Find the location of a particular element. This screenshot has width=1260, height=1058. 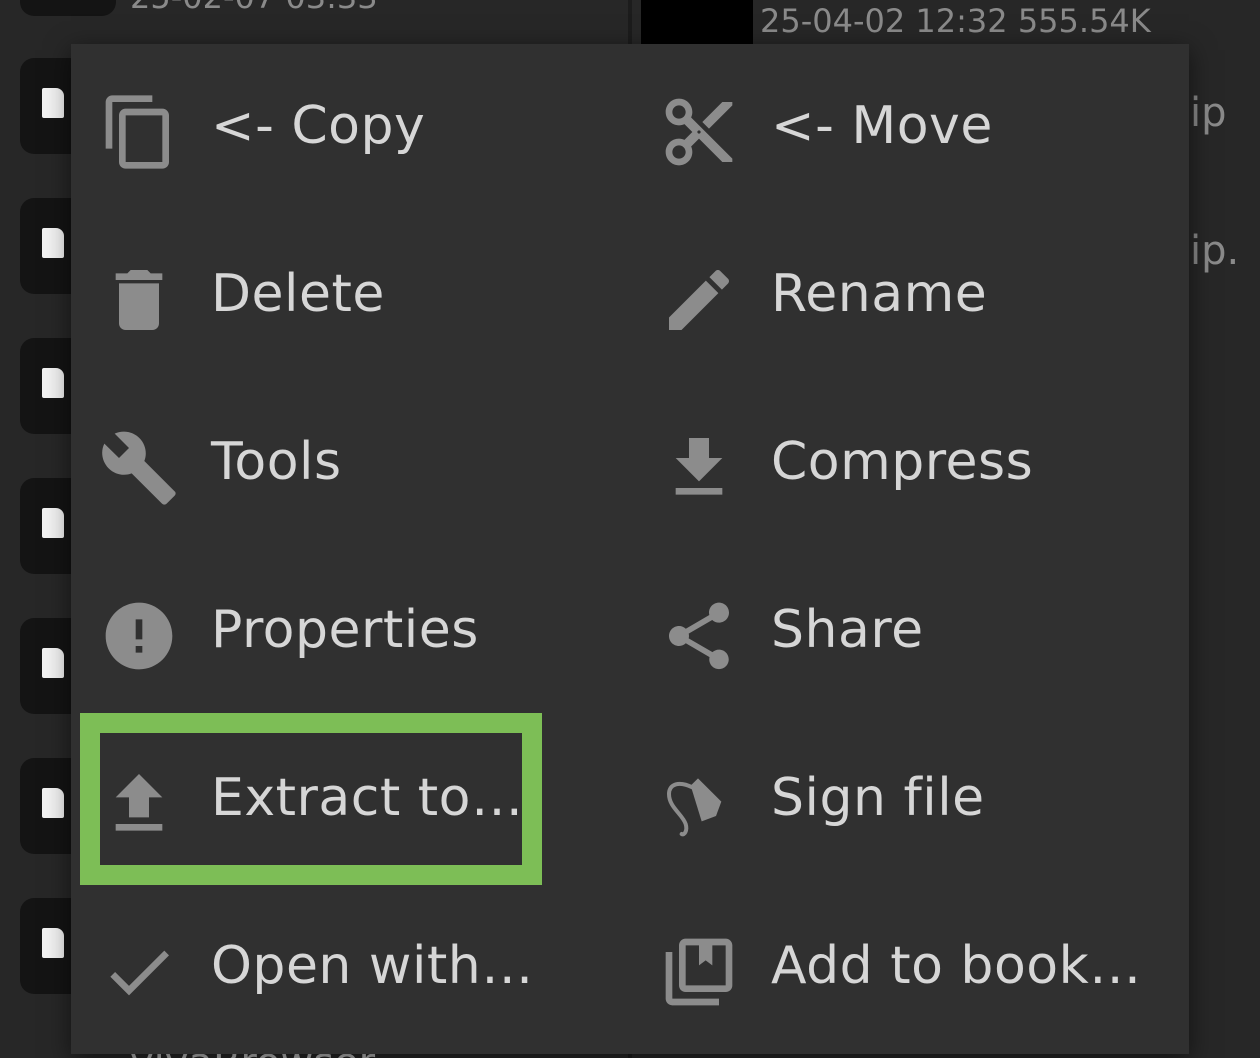

menu-item-label: Sign file is located at coordinates (878, 798).